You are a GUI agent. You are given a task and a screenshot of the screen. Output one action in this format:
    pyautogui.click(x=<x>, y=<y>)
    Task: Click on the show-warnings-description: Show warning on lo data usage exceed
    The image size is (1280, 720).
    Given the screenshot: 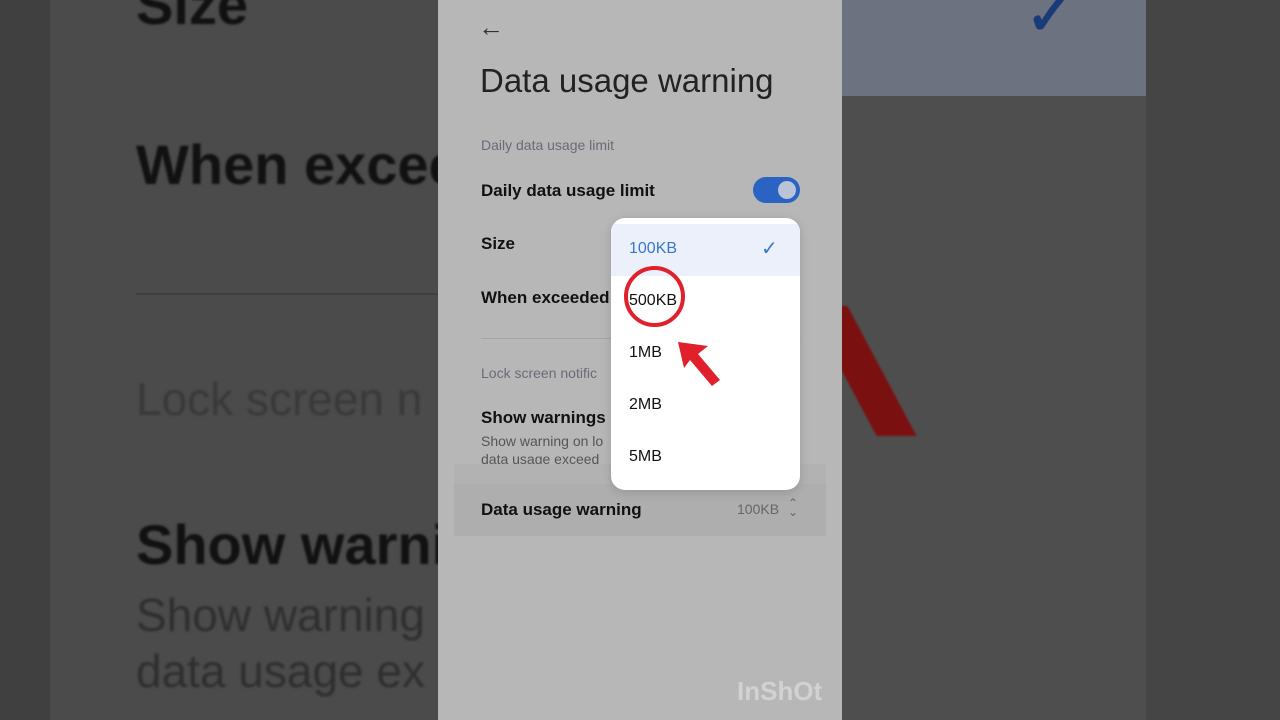 What is the action you would take?
    pyautogui.click(x=542, y=450)
    